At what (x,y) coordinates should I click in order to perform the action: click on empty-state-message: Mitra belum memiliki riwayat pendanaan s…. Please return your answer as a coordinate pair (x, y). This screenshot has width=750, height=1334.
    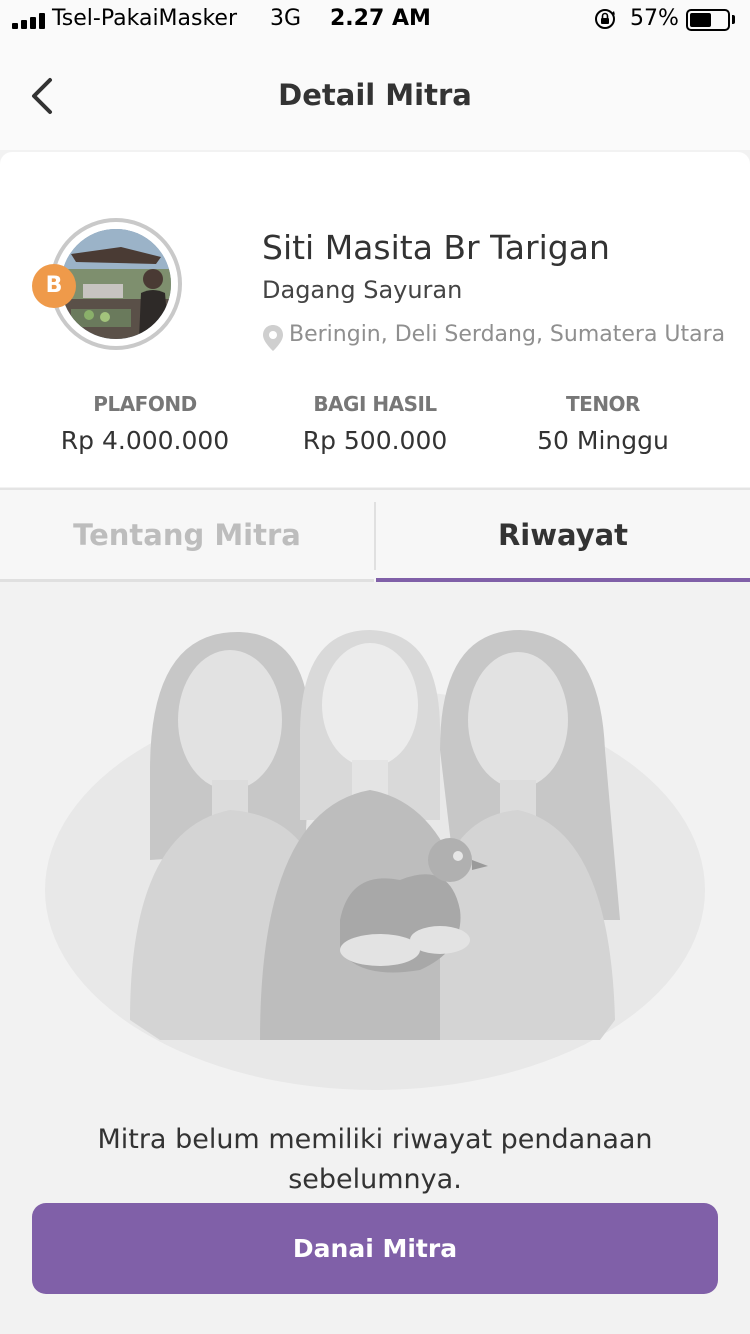
    Looking at the image, I should click on (375, 1159).